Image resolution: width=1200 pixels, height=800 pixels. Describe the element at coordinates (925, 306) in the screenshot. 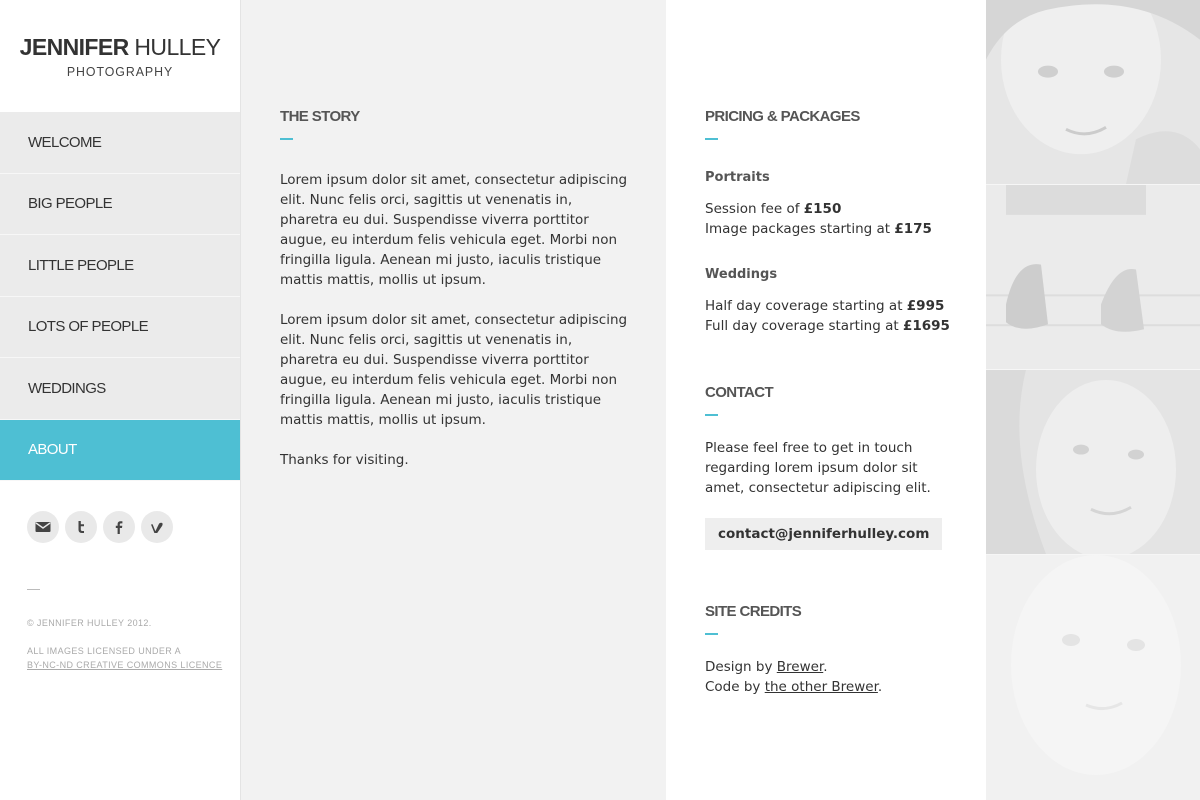

I see `half-day-price: £995` at that location.